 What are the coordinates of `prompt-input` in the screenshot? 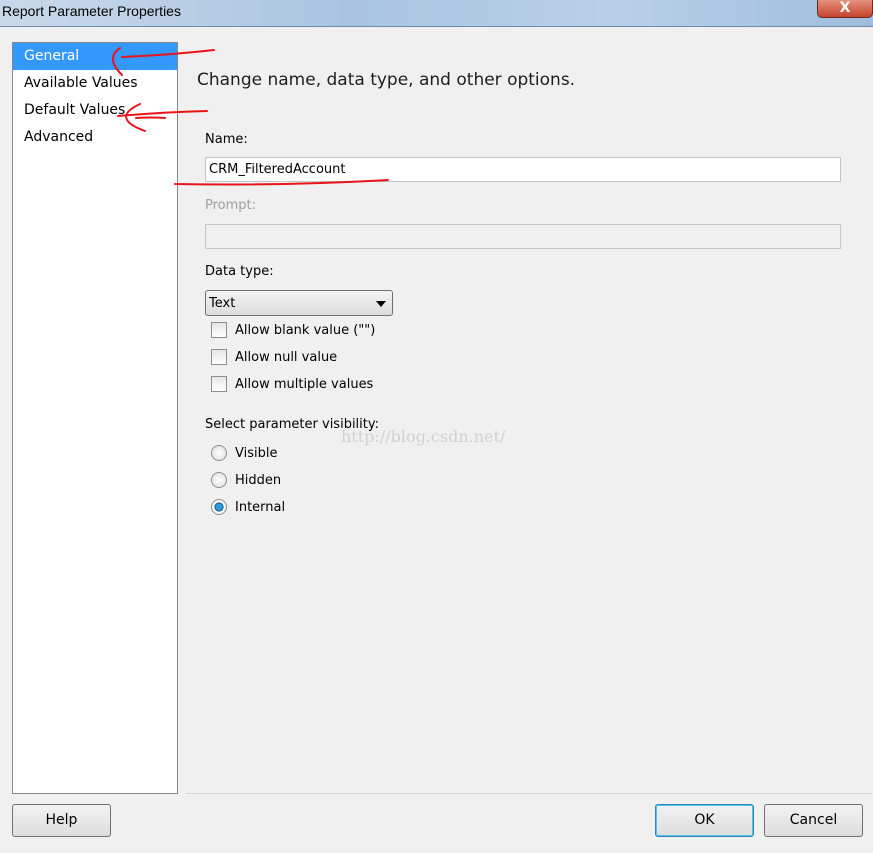 It's located at (523, 236).